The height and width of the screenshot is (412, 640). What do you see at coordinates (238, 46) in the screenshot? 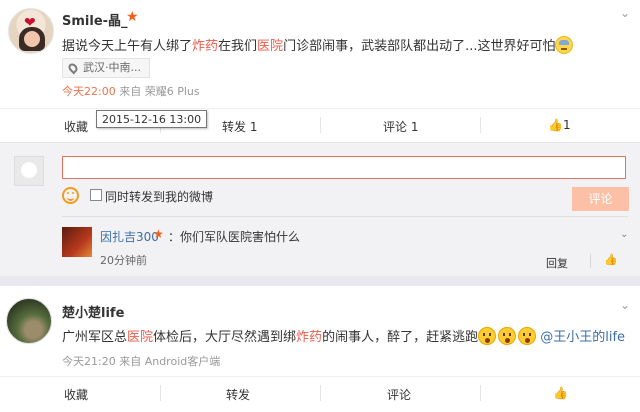
I see `content-segment: 在我们` at bounding box center [238, 46].